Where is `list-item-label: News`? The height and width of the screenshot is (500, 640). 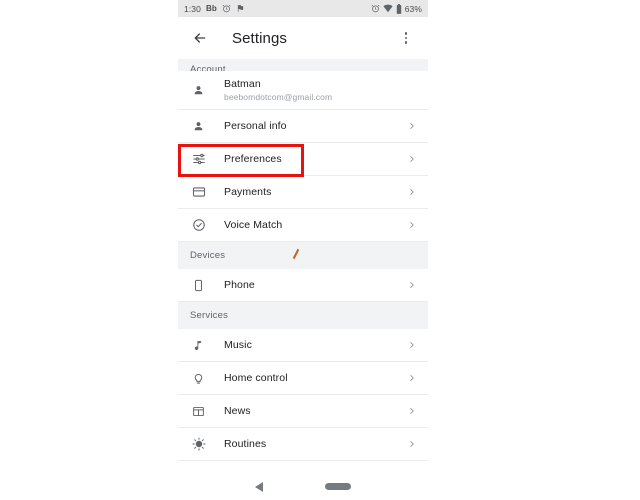
list-item-label: News is located at coordinates (237, 411).